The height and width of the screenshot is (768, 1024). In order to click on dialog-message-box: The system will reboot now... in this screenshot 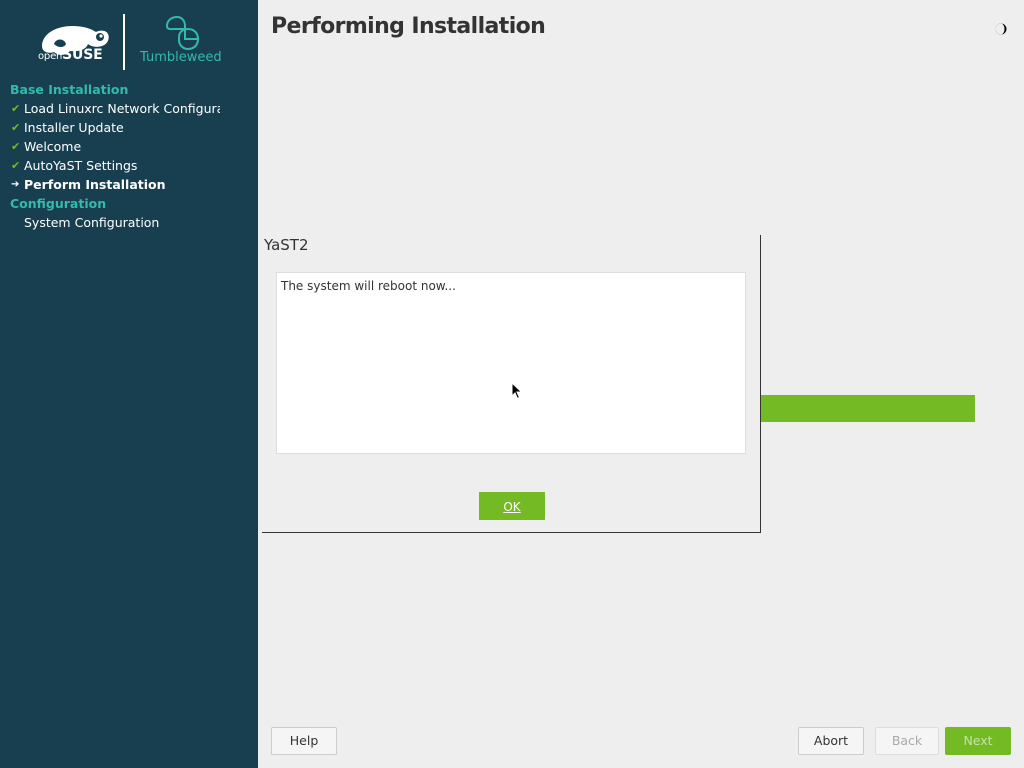, I will do `click(511, 363)`.